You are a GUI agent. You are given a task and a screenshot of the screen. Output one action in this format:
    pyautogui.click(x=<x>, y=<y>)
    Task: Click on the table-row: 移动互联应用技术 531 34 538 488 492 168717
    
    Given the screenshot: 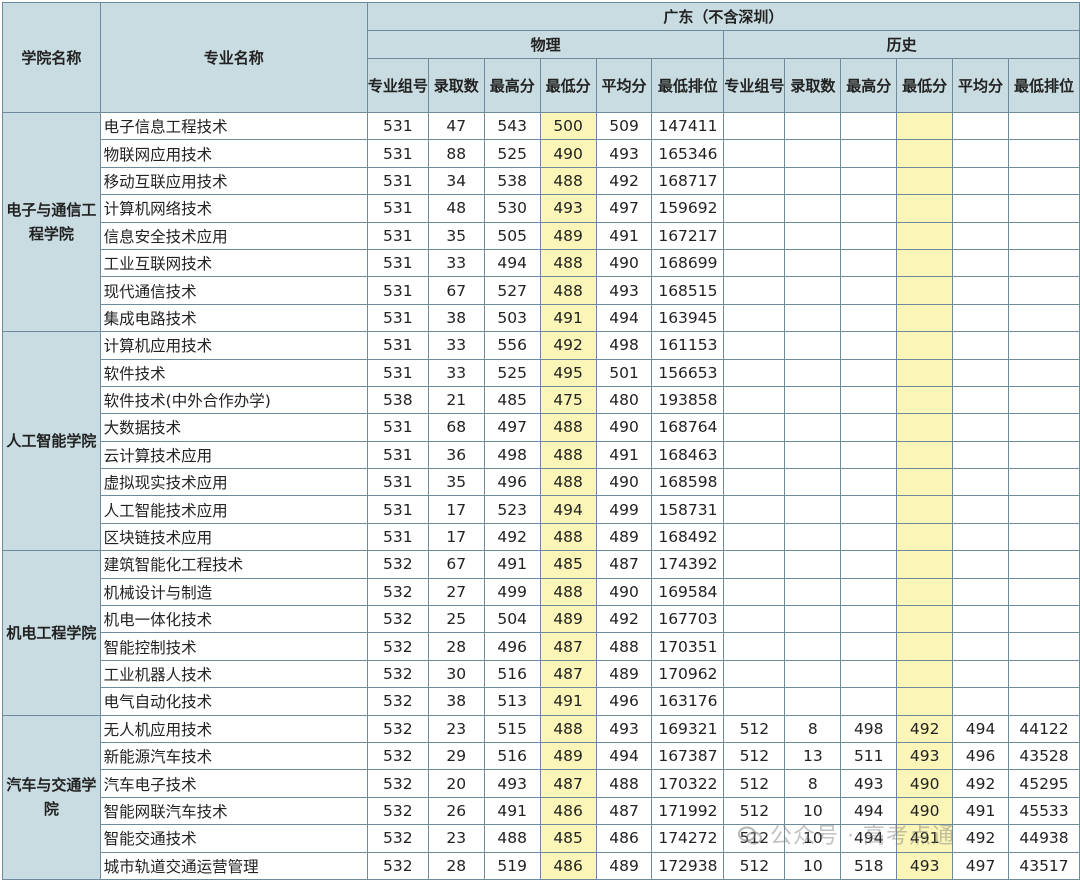 What is the action you would take?
    pyautogui.click(x=541, y=181)
    